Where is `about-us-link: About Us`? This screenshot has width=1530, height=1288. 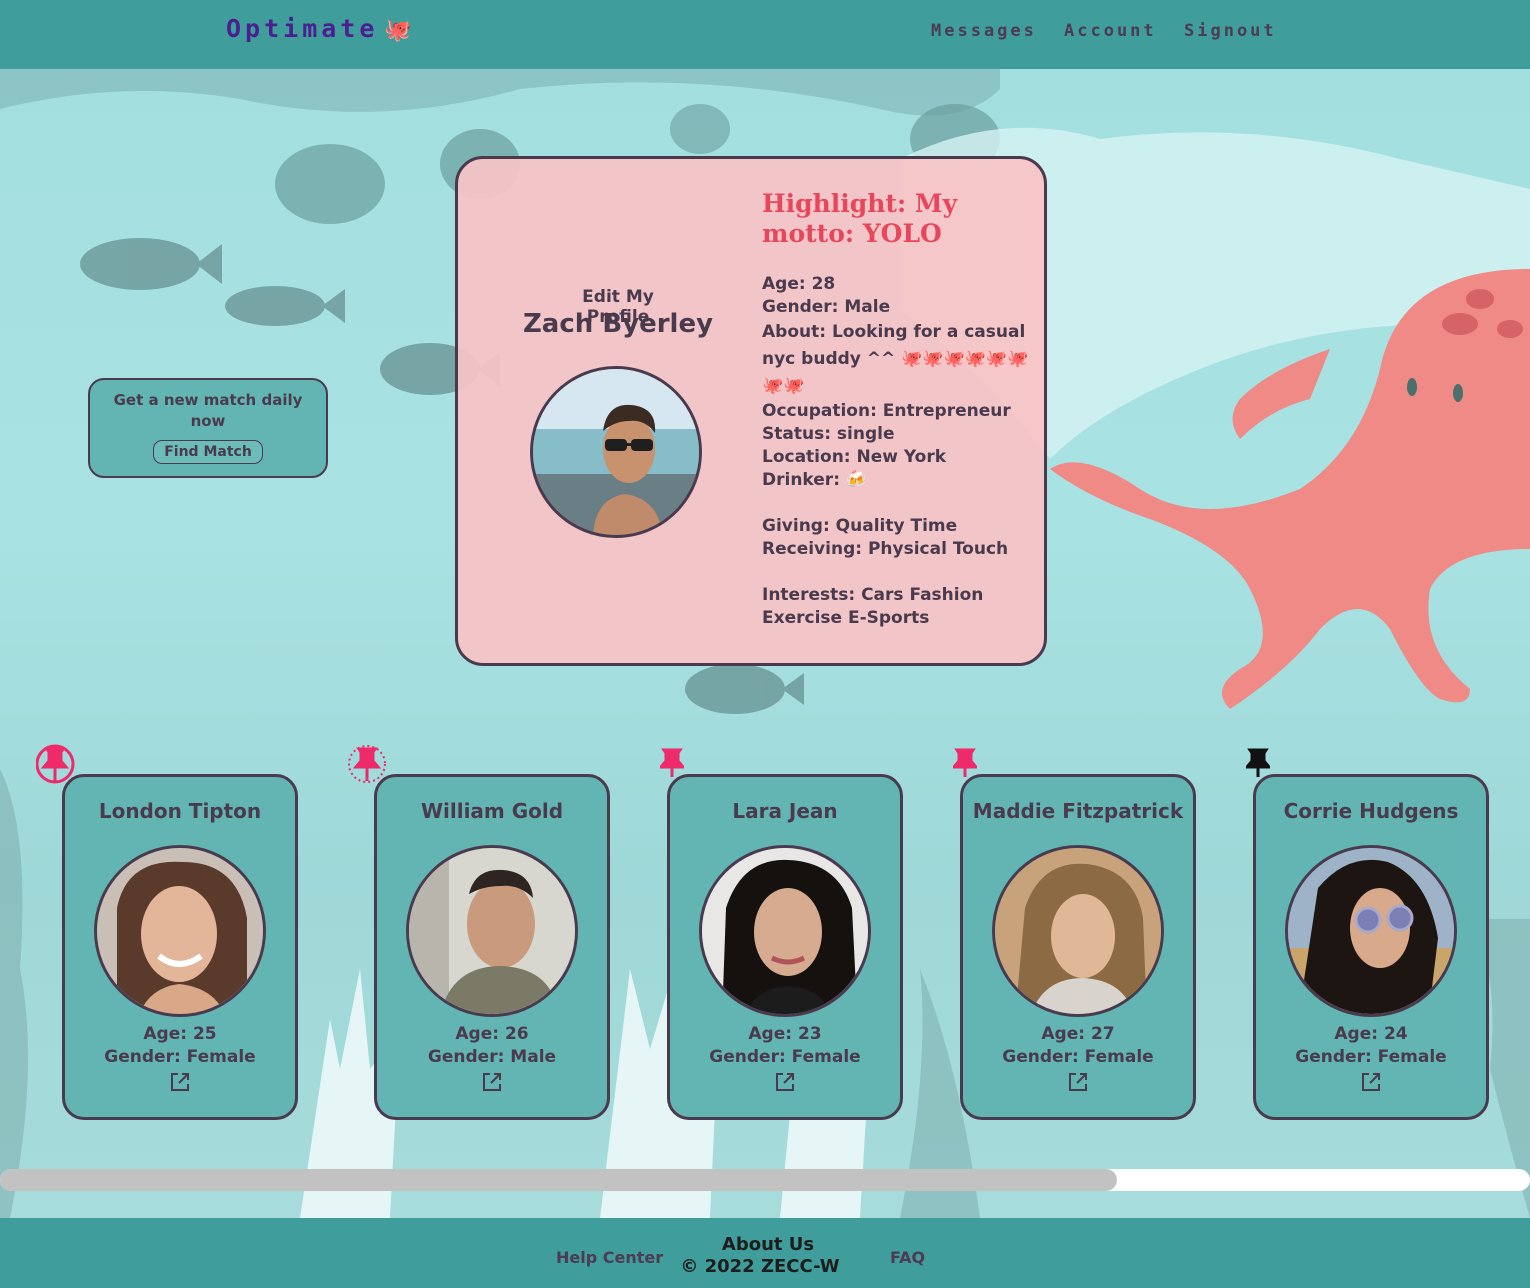
about-us-link: About Us is located at coordinates (768, 1244).